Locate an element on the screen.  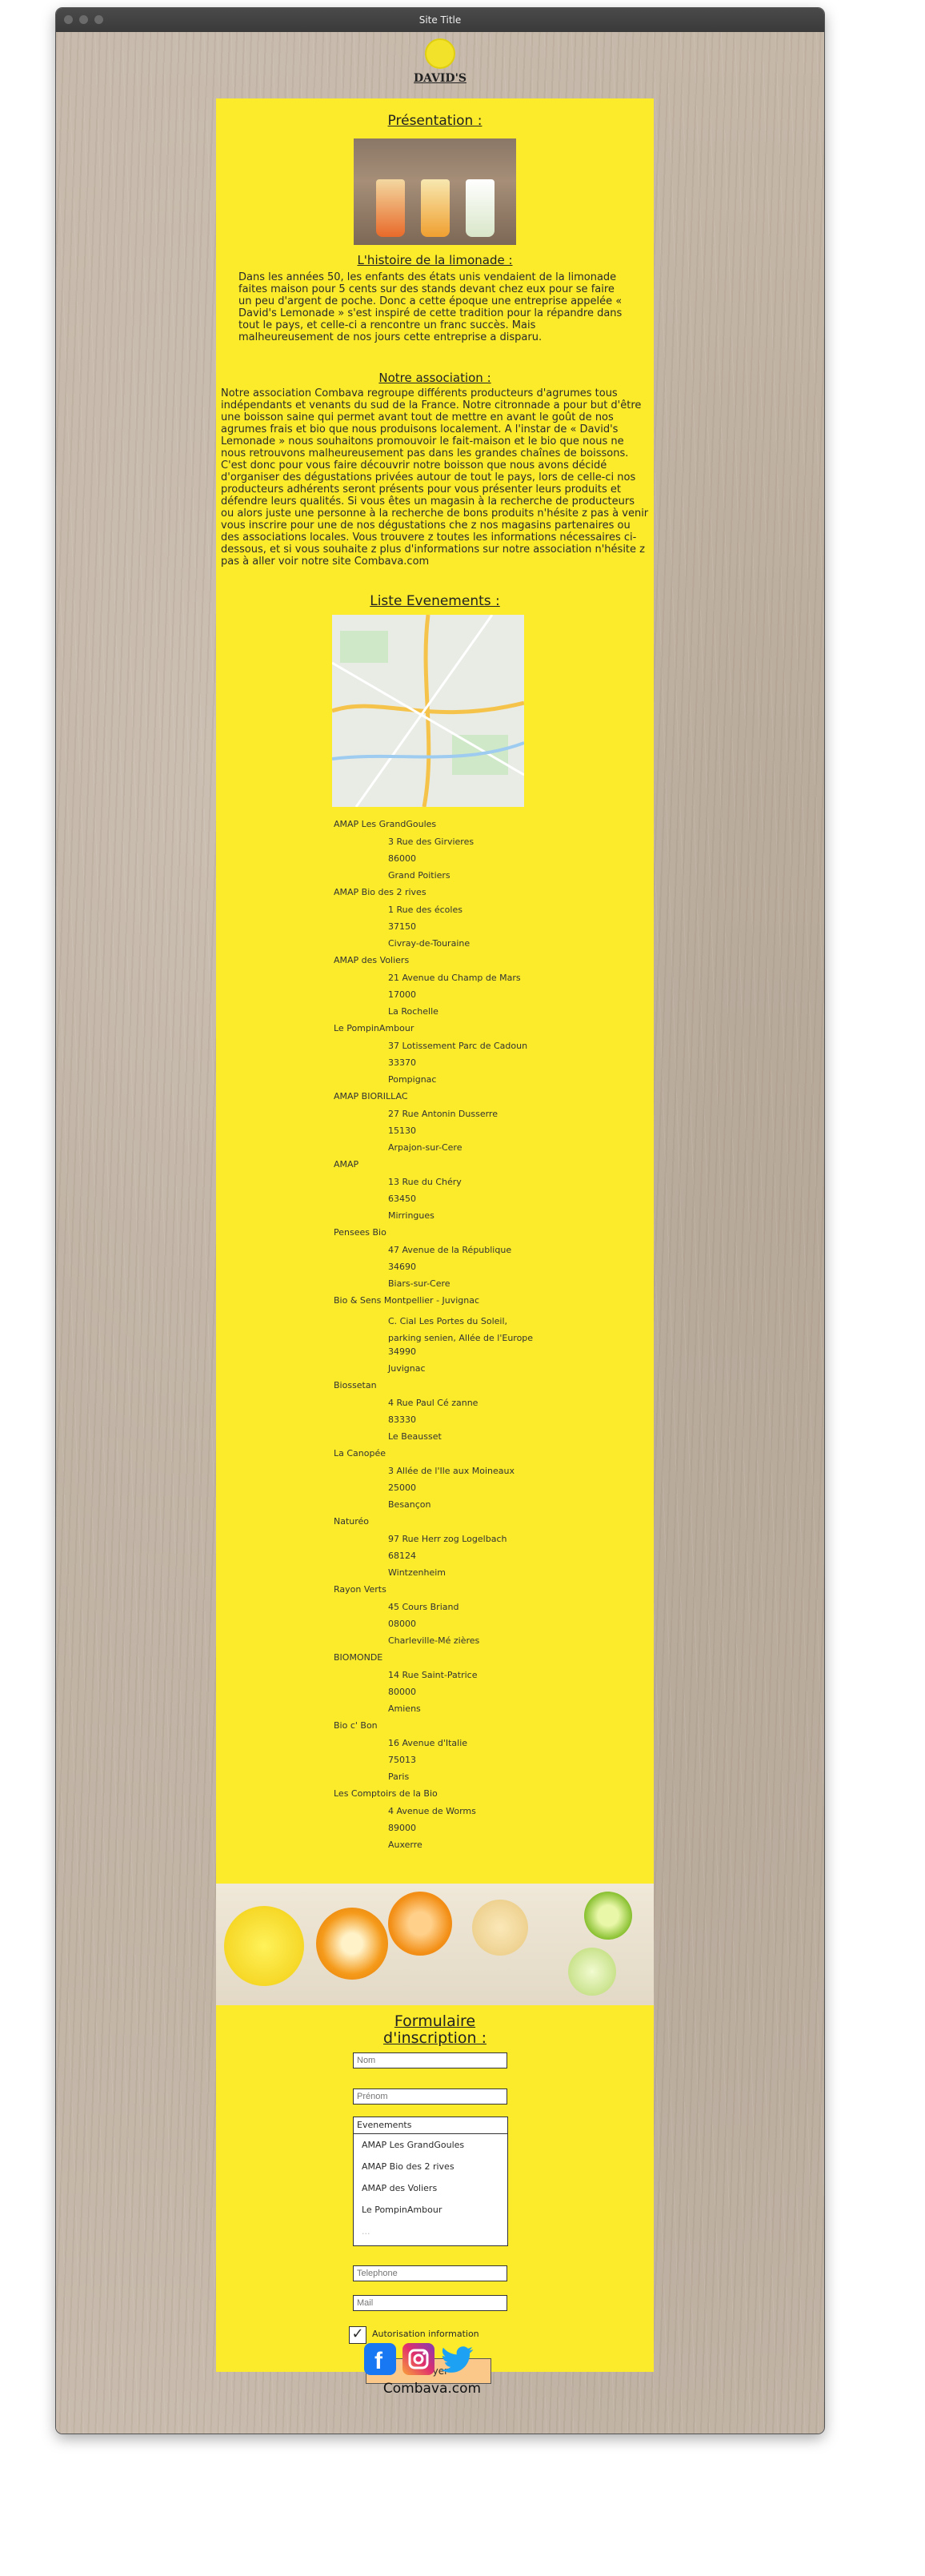
footer-site: Combava.com is located at coordinates (432, 2389).